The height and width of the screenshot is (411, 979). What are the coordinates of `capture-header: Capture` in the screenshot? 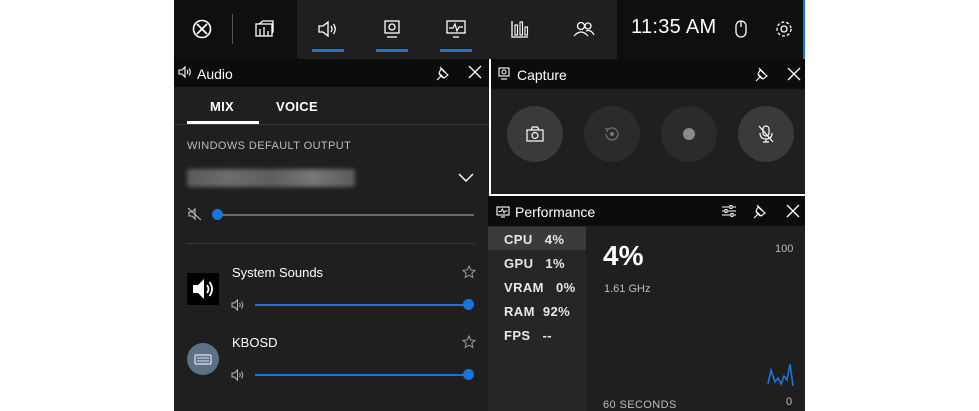 It's located at (648, 74).